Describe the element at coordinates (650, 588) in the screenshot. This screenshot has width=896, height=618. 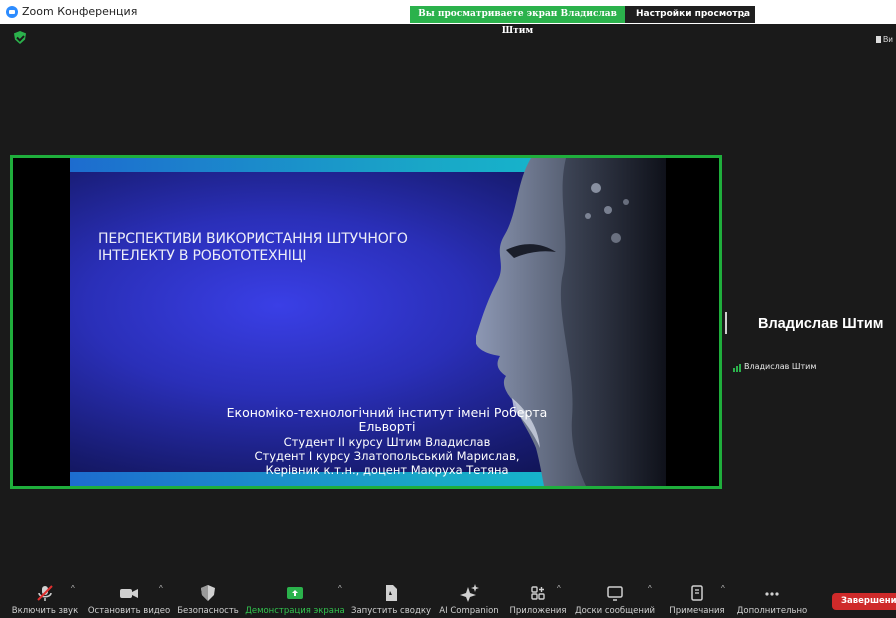
I see `whiteboards-options-caret: ^` at that location.